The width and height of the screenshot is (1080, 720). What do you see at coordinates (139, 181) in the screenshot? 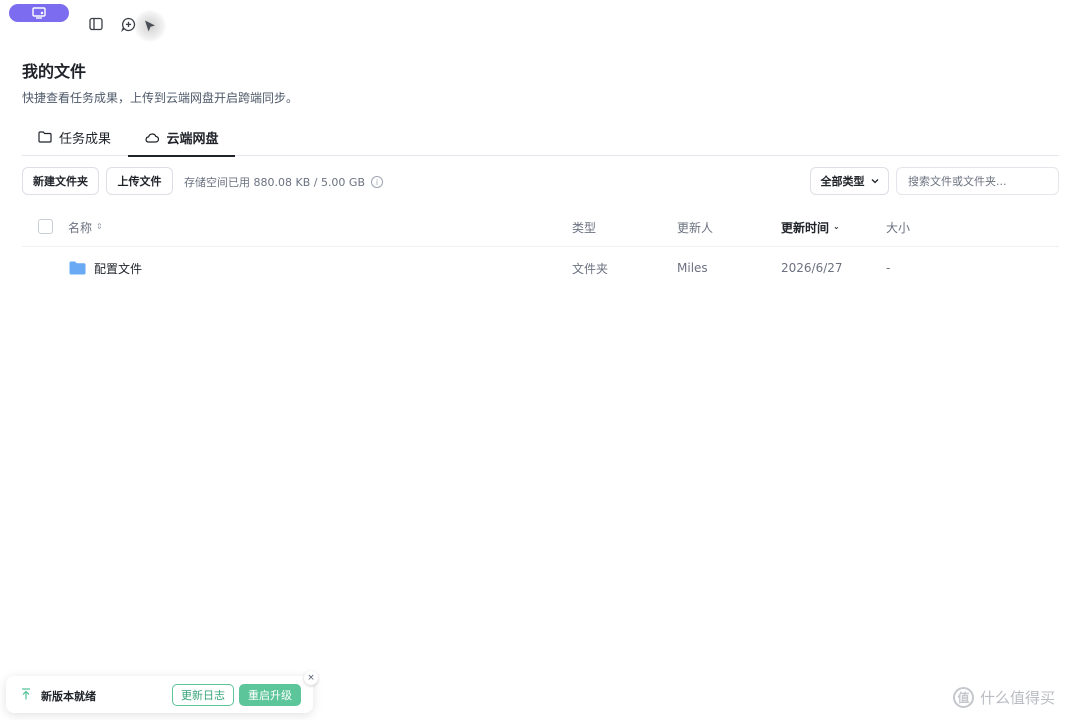
I see `upload-file-button: 上传文件` at bounding box center [139, 181].